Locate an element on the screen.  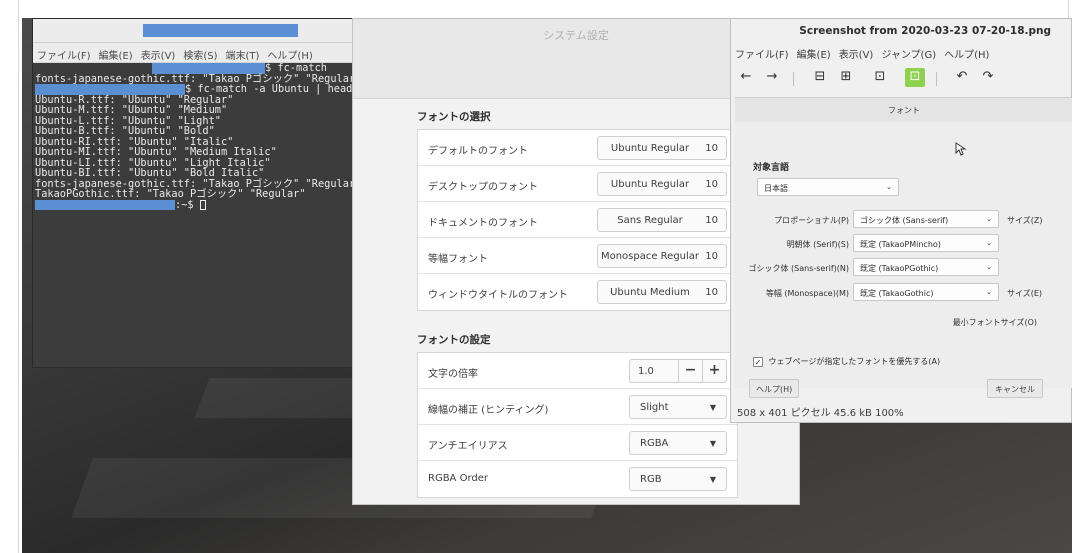
sans-value: 既定 (TakaoPGothic) is located at coordinates (899, 268).